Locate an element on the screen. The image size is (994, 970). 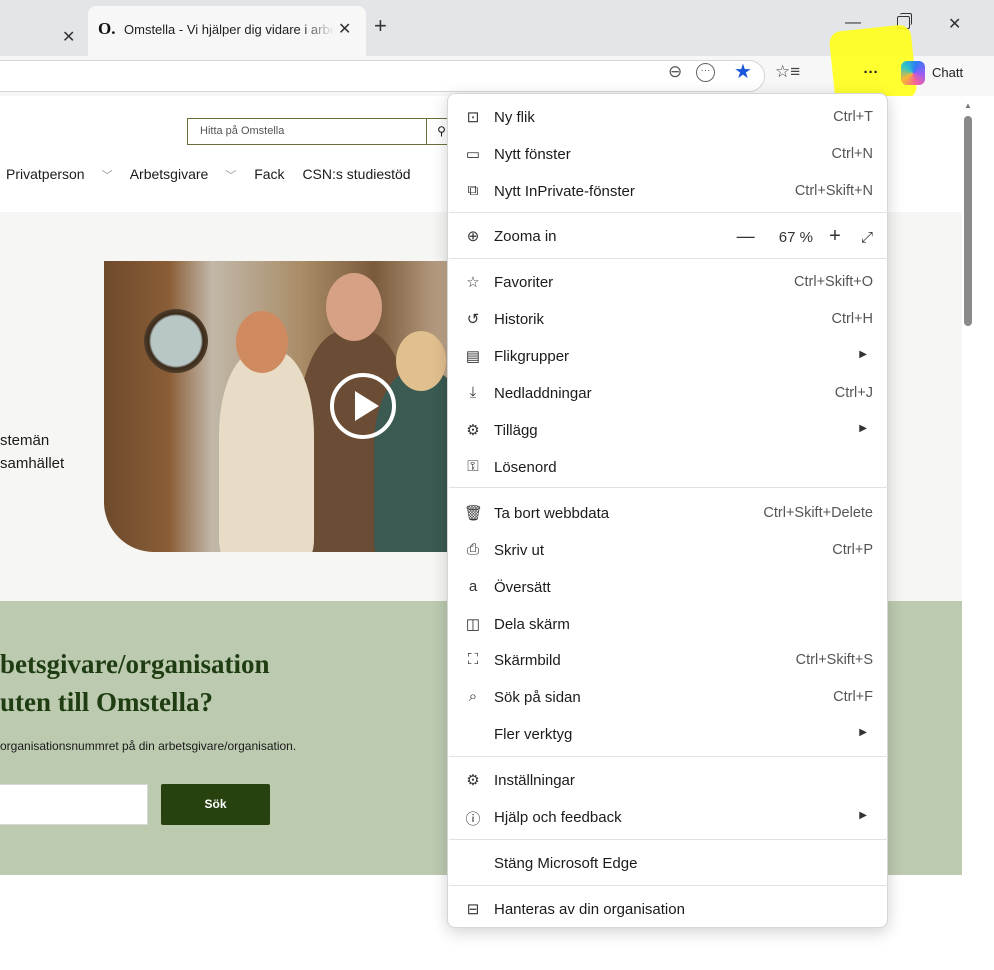
menu-item-label: Fler verktyg is located at coordinates (533, 734).